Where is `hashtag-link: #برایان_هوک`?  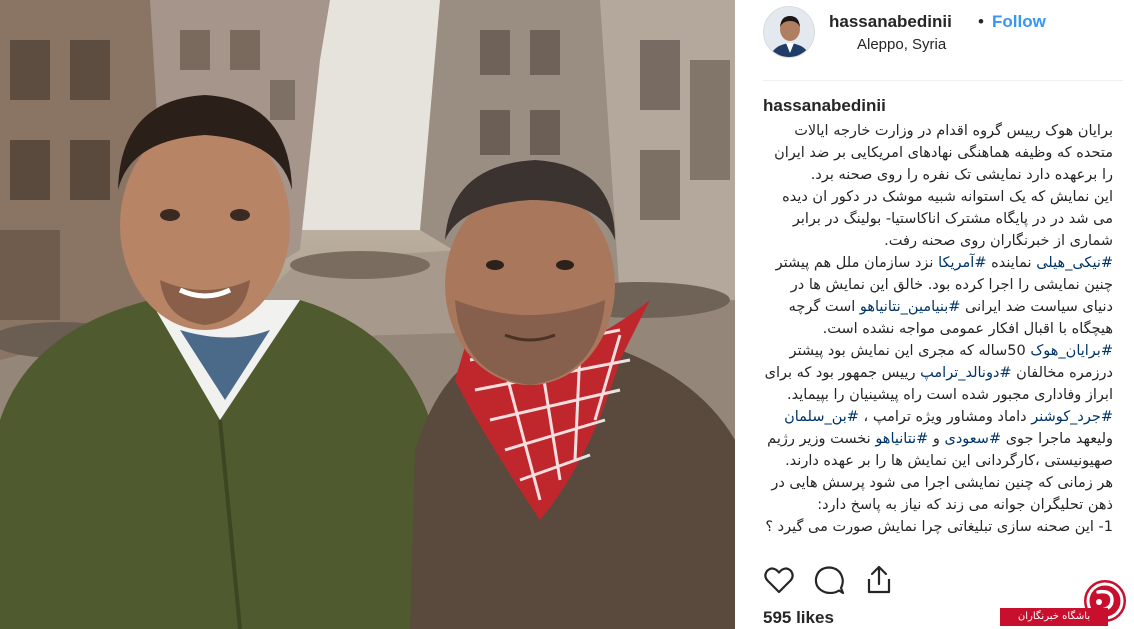
hashtag-link: #برایان_هوک is located at coordinates (1071, 351).